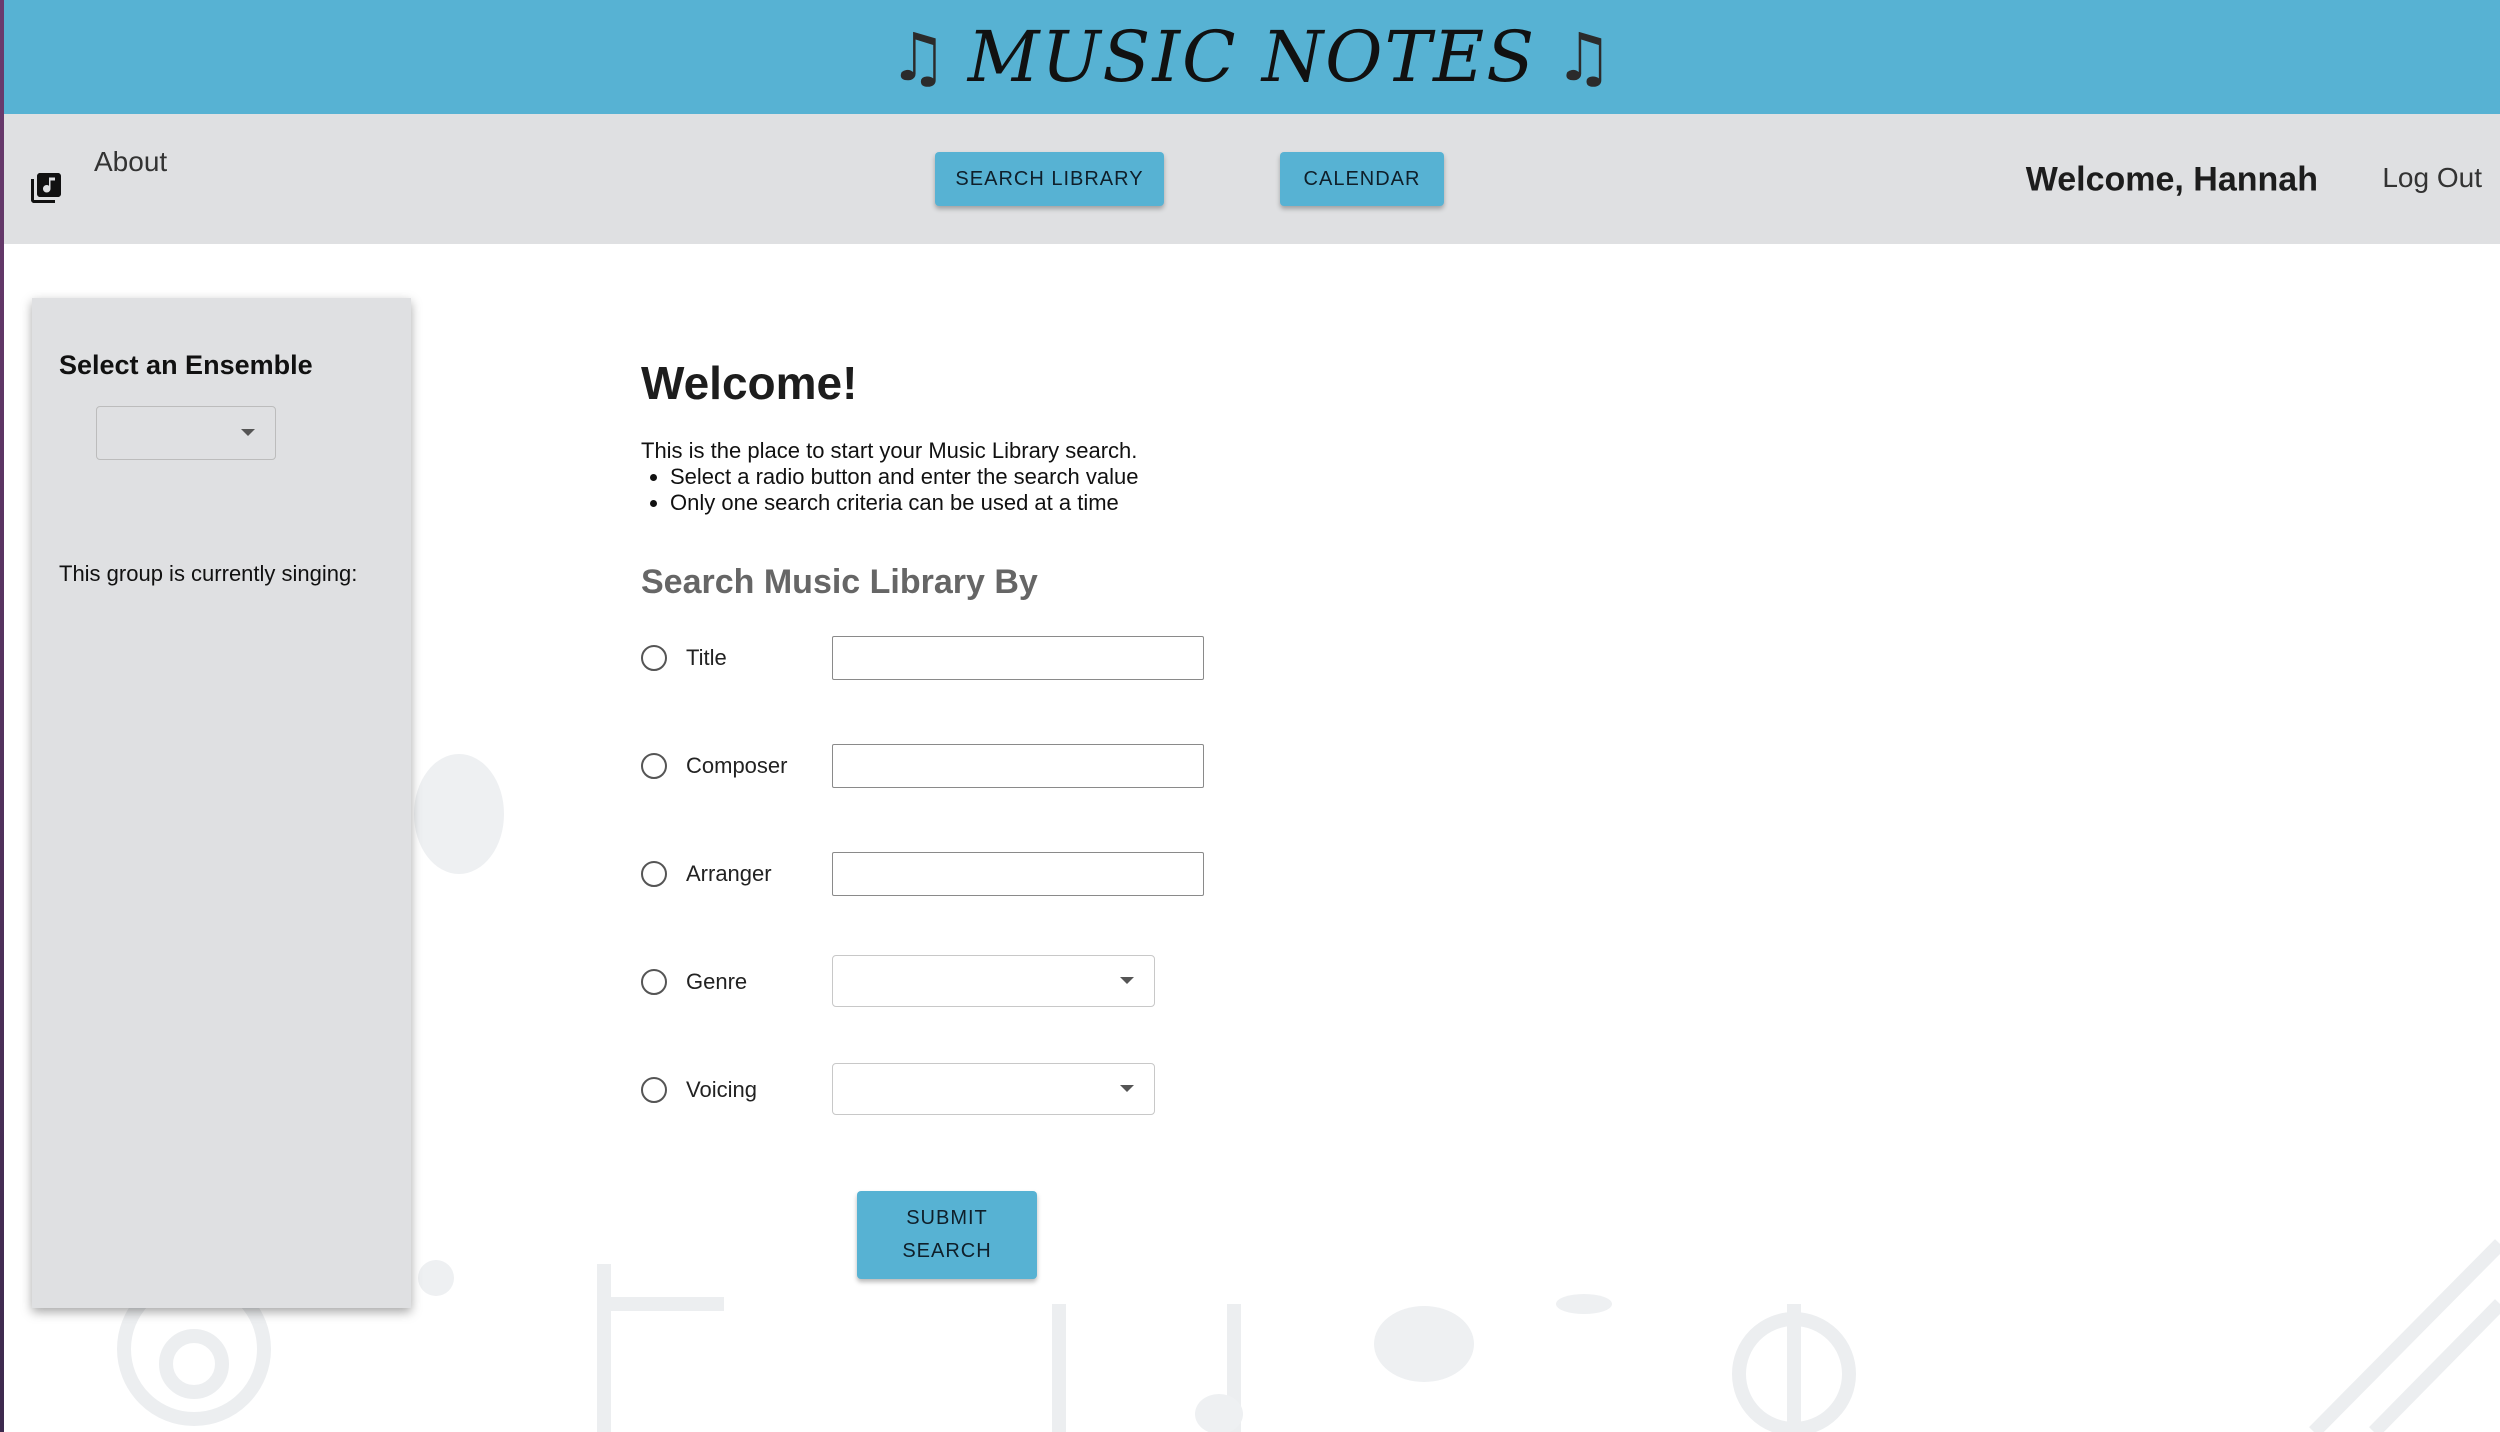 The image size is (2500, 1432). I want to click on genre-select, so click(993, 981).